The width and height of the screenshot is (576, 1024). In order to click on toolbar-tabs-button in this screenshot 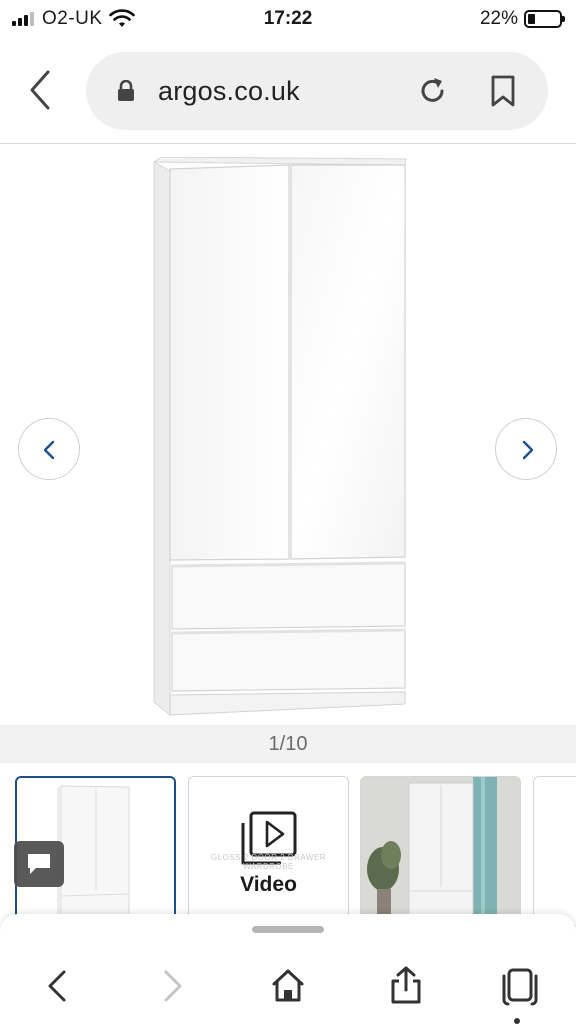, I will do `click(519, 986)`.